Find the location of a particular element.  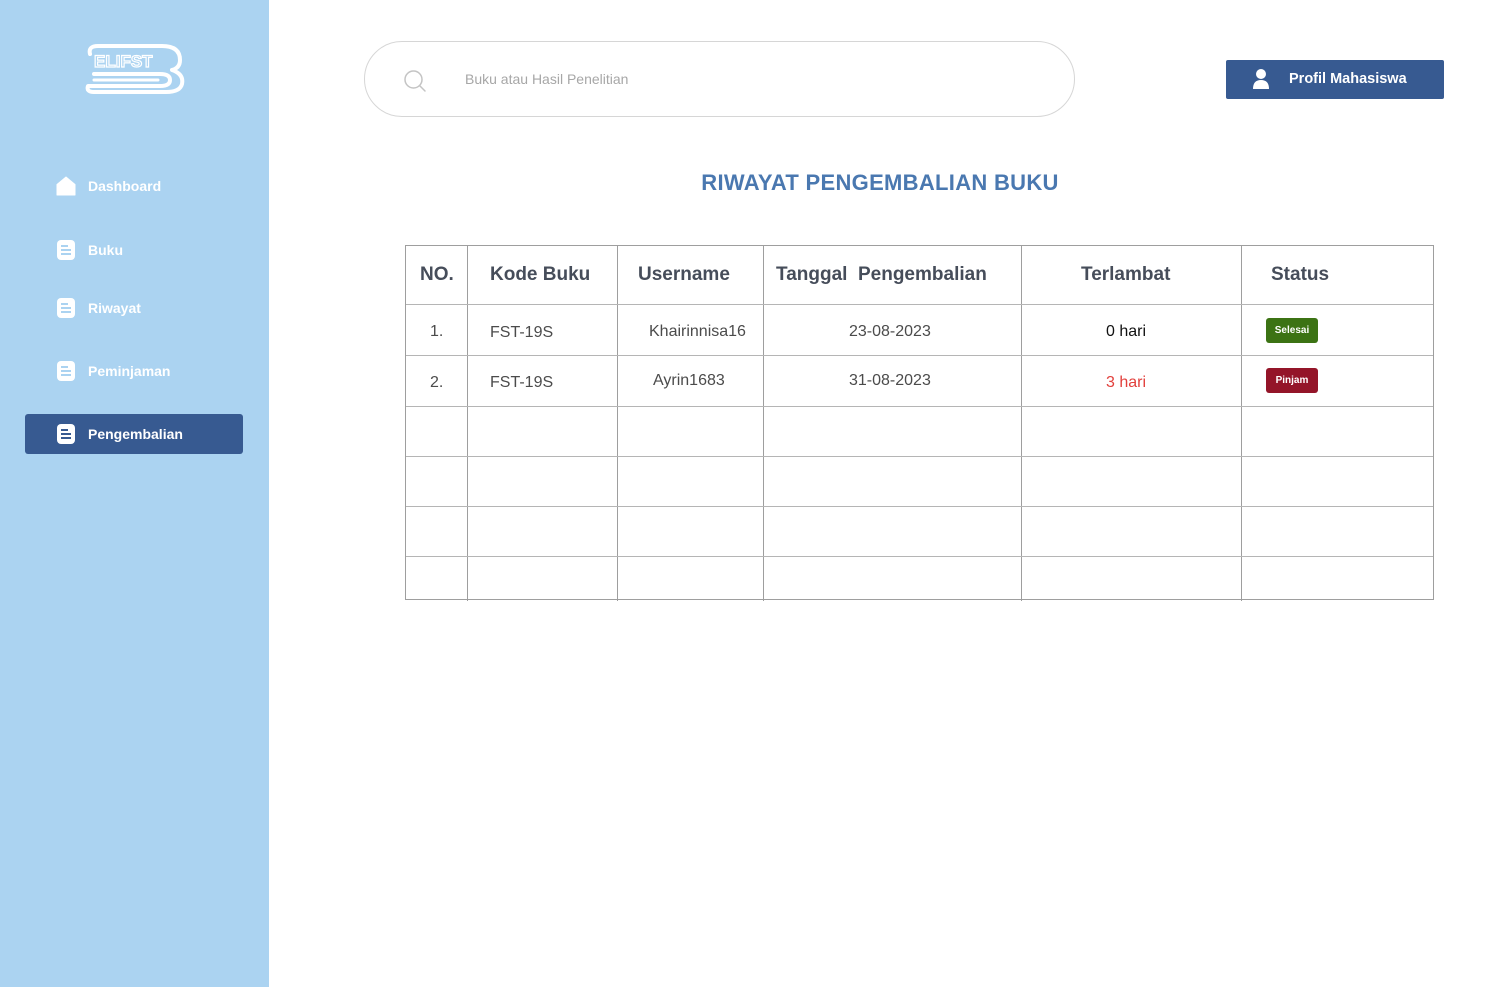

column-header-status: Status is located at coordinates (1300, 274).